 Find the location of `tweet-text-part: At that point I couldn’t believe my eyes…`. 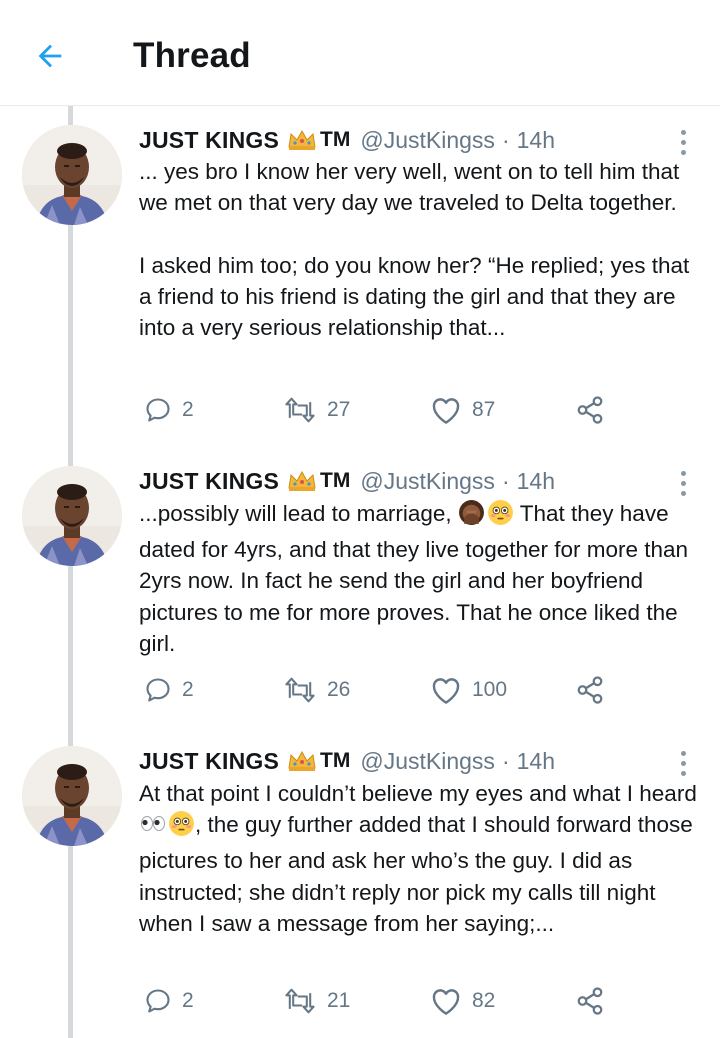

tweet-text-part: At that point I couldn’t believe my eyes… is located at coordinates (418, 793).